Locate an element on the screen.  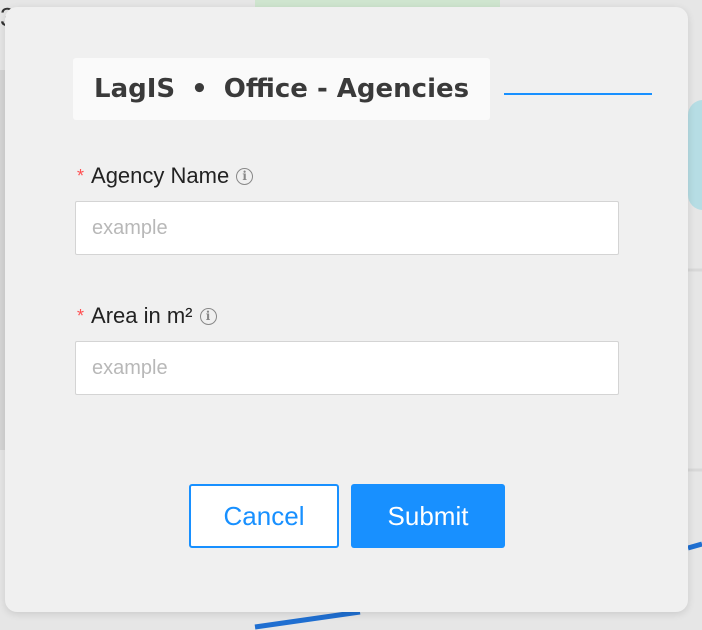
area-input is located at coordinates (347, 368).